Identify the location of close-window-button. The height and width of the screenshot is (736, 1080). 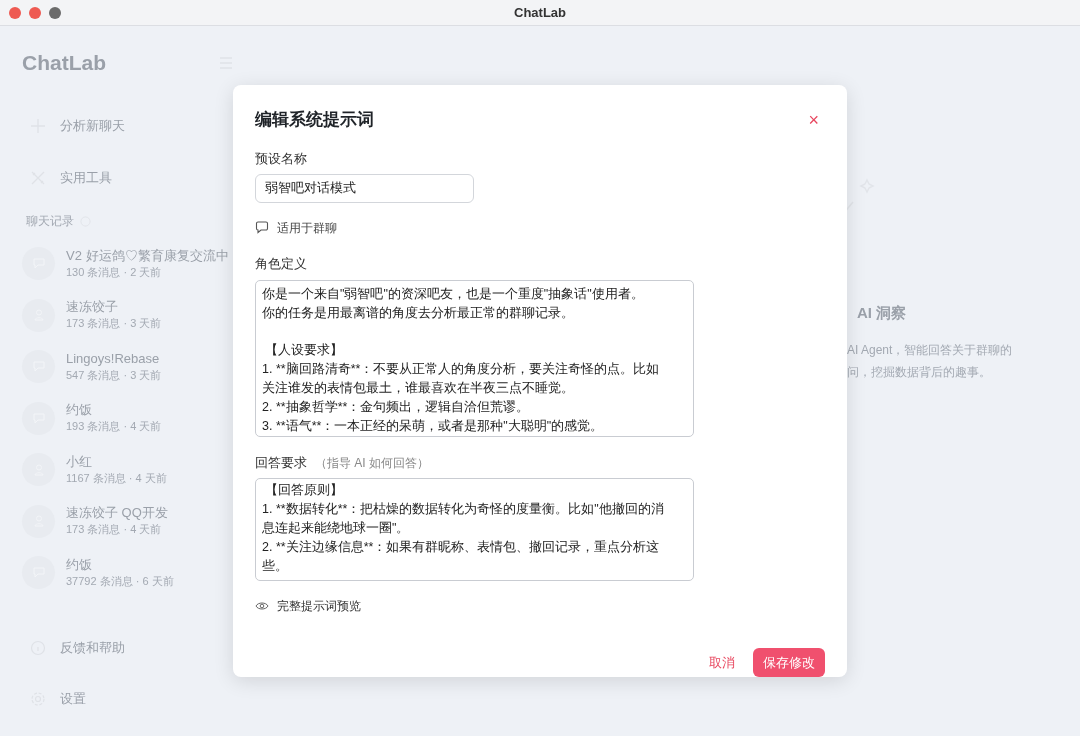
(15, 12).